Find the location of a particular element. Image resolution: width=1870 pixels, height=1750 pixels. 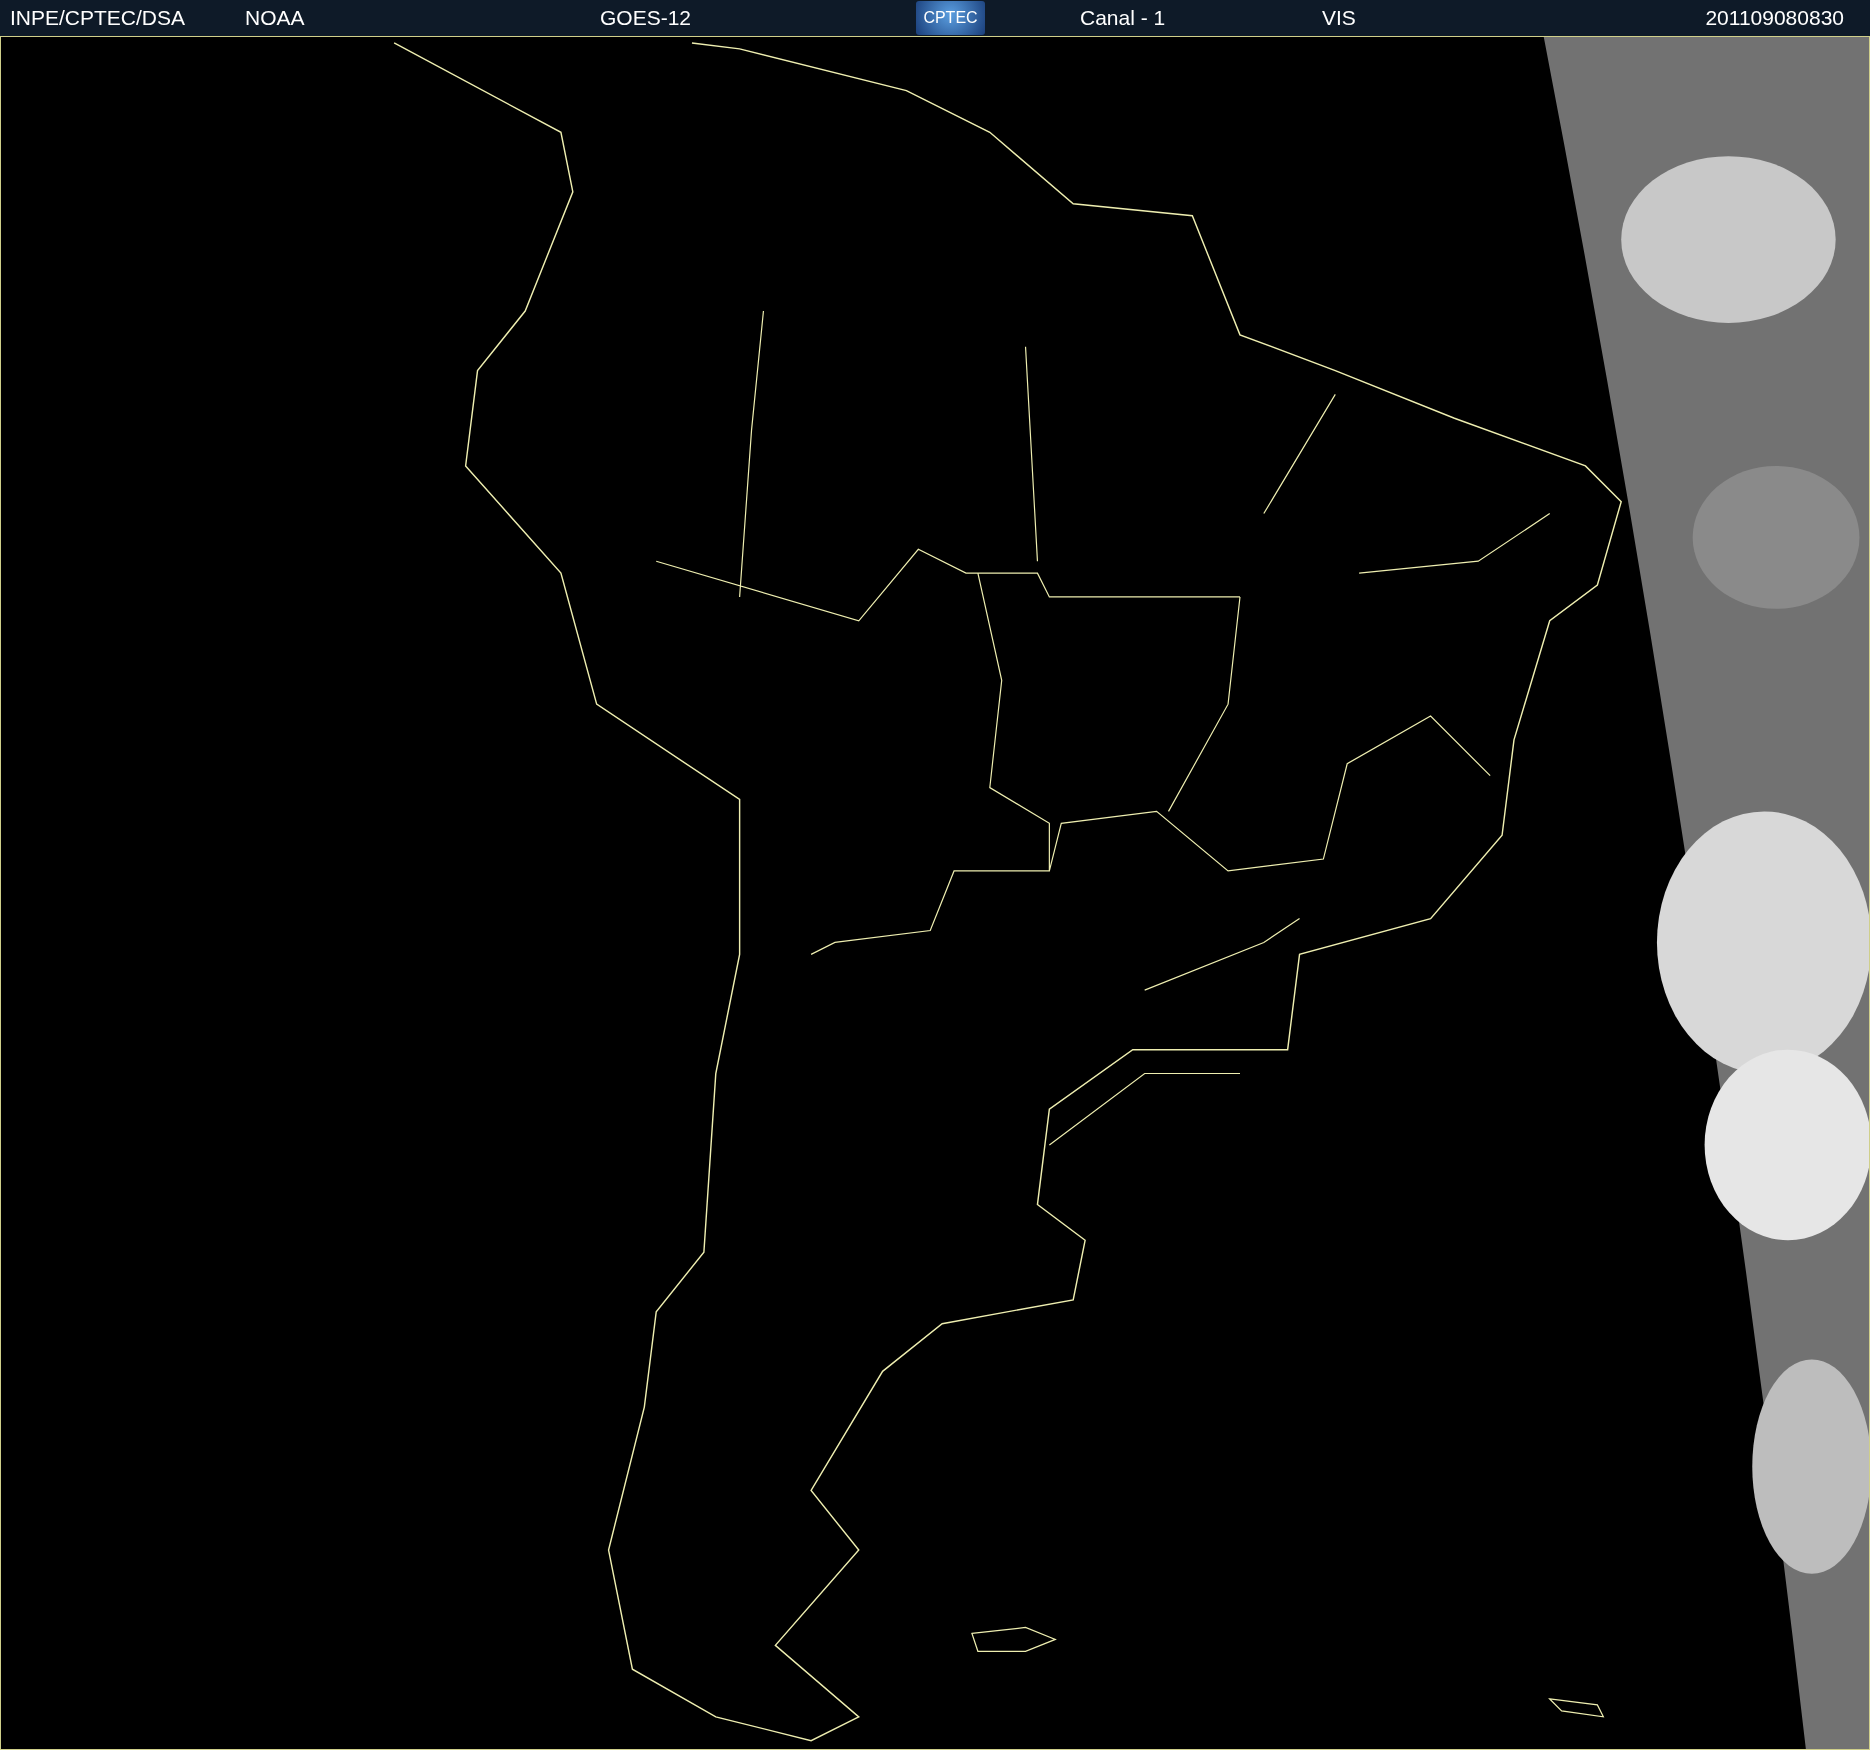

channel-label: Canal - 1 is located at coordinates (1123, 18).